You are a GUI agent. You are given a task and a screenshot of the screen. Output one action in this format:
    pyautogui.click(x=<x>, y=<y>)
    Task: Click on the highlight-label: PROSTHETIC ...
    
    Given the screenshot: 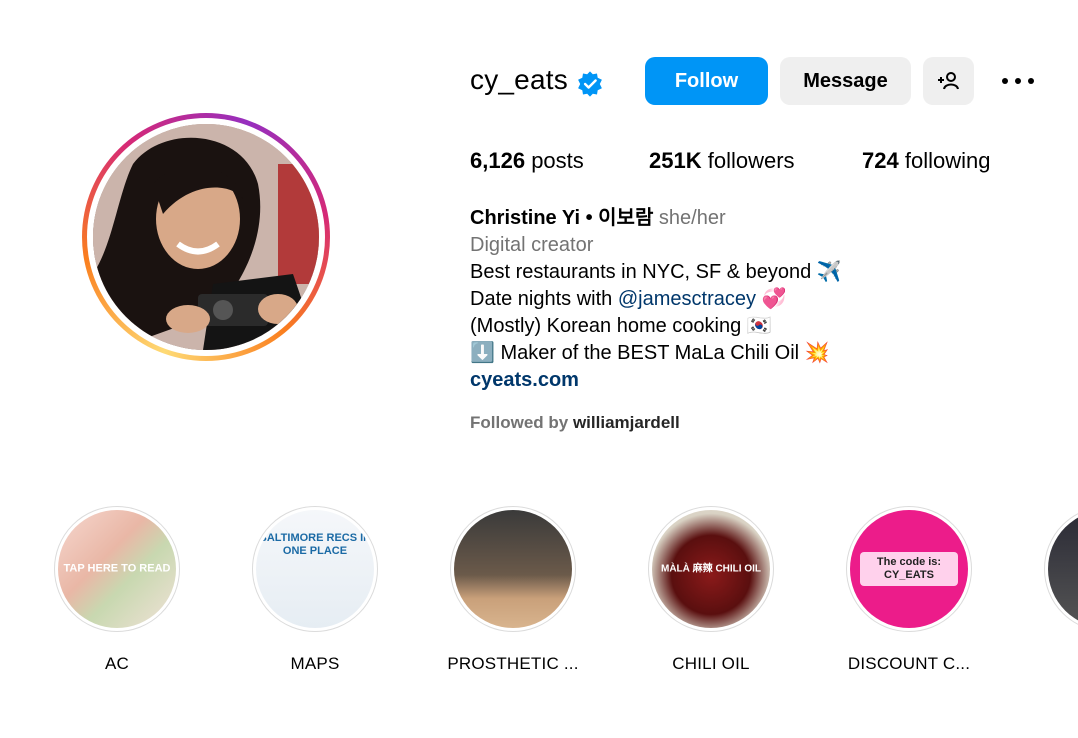 What is the action you would take?
    pyautogui.click(x=513, y=663)
    